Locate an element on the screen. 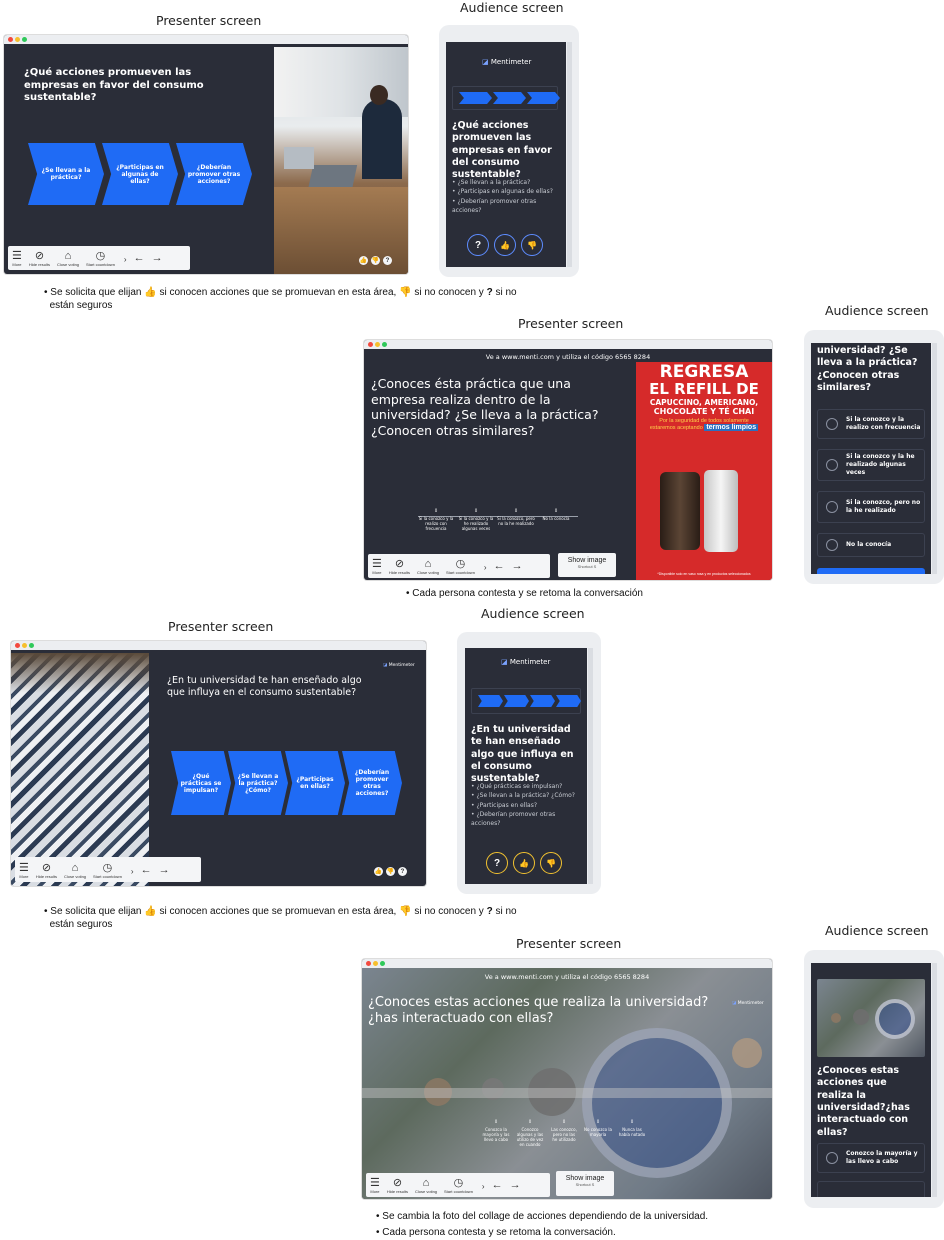  bar-value: 0Las conozco, pero no las he utilizado is located at coordinates (564, 1130).